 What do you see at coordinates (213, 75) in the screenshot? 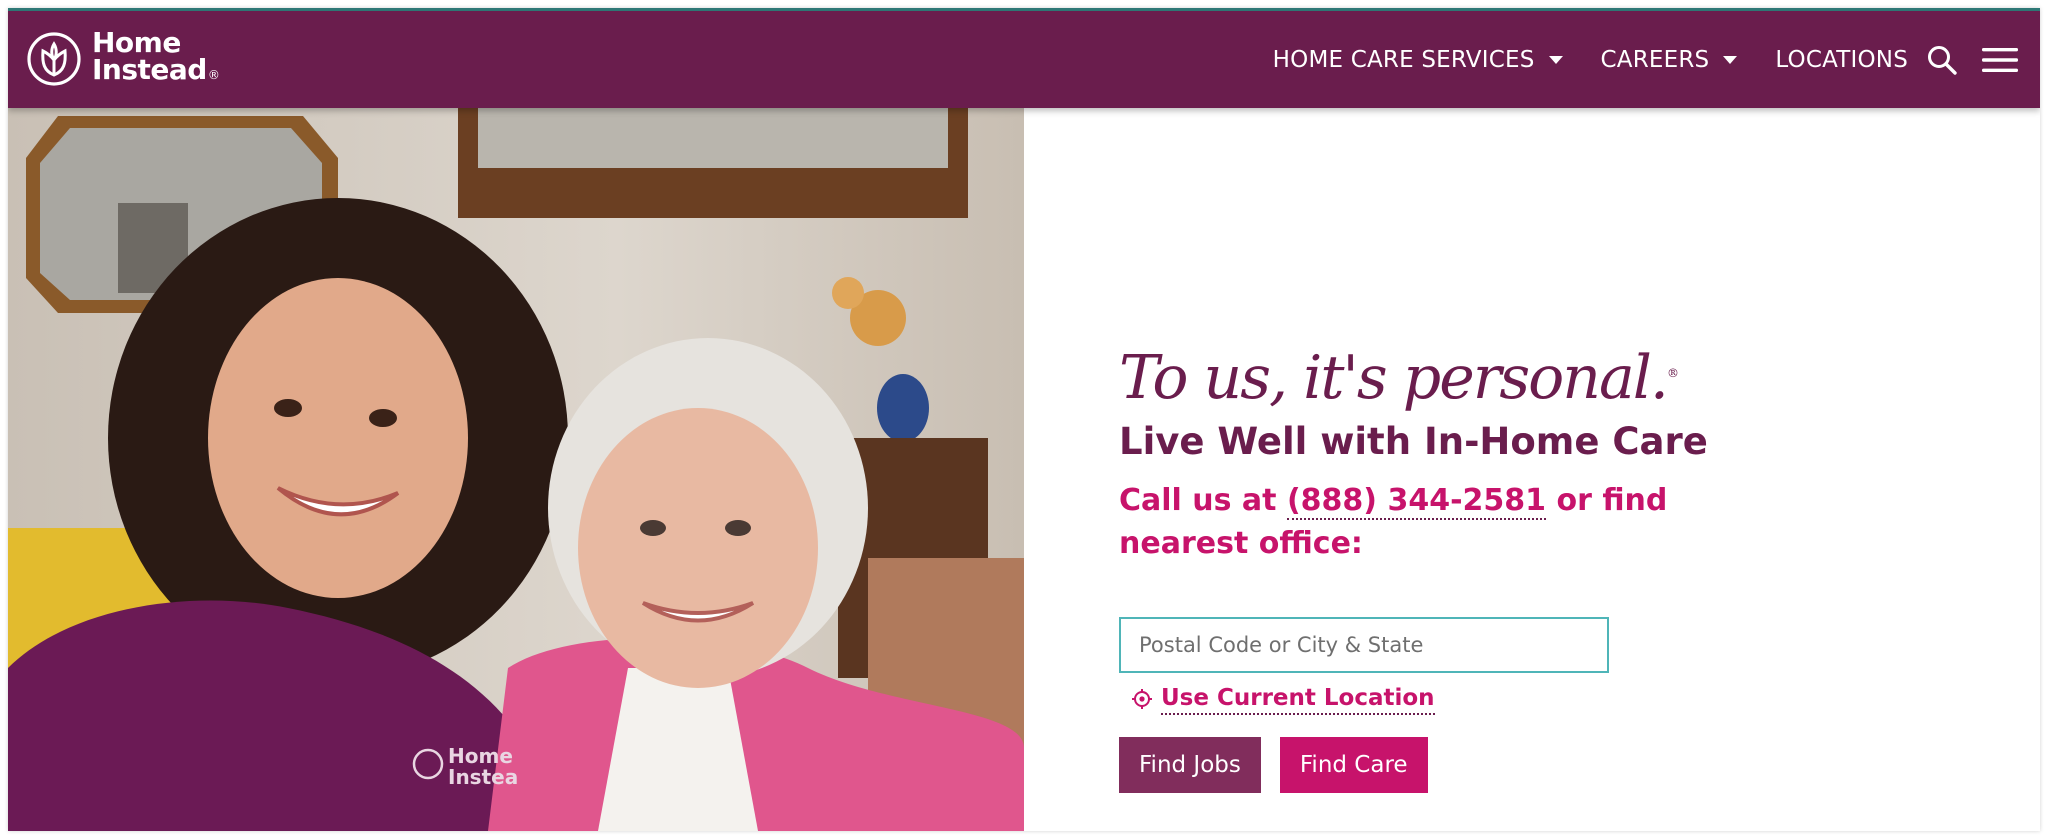
I see `logo-registered-mark: ®` at bounding box center [213, 75].